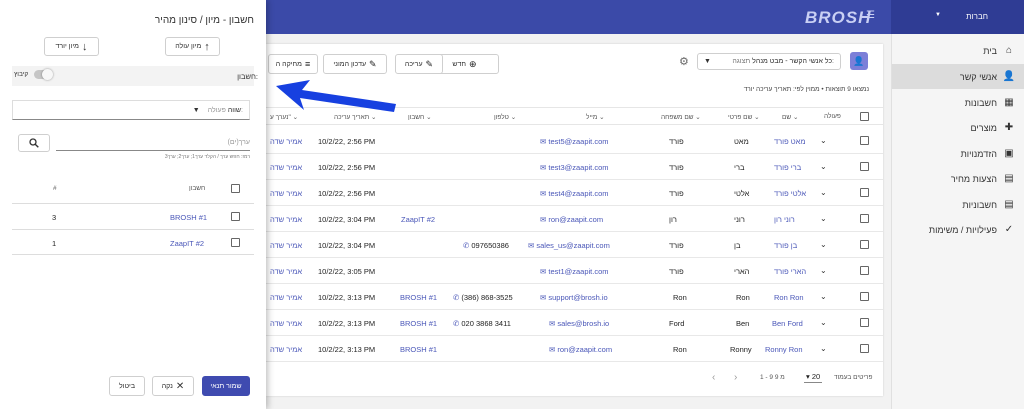 The image size is (1024, 409). Describe the element at coordinates (420, 117) in the screenshot. I see `col-account: חשבון ⌄` at that location.